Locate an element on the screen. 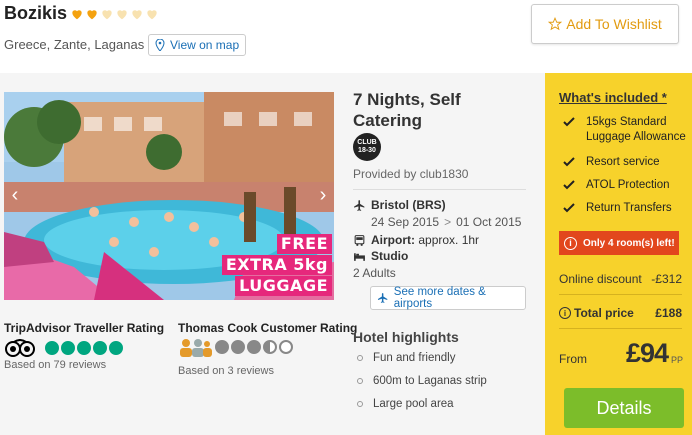  room-row: Studio is located at coordinates (380, 256).